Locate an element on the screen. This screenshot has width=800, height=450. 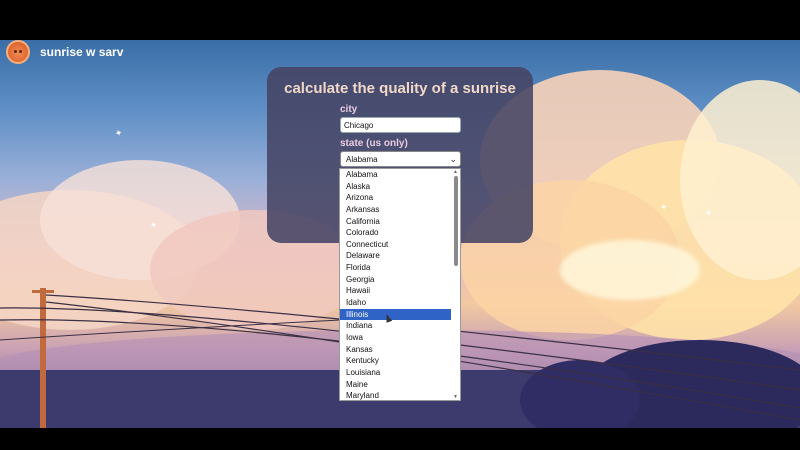
state-option: Maryland is located at coordinates (395, 396).